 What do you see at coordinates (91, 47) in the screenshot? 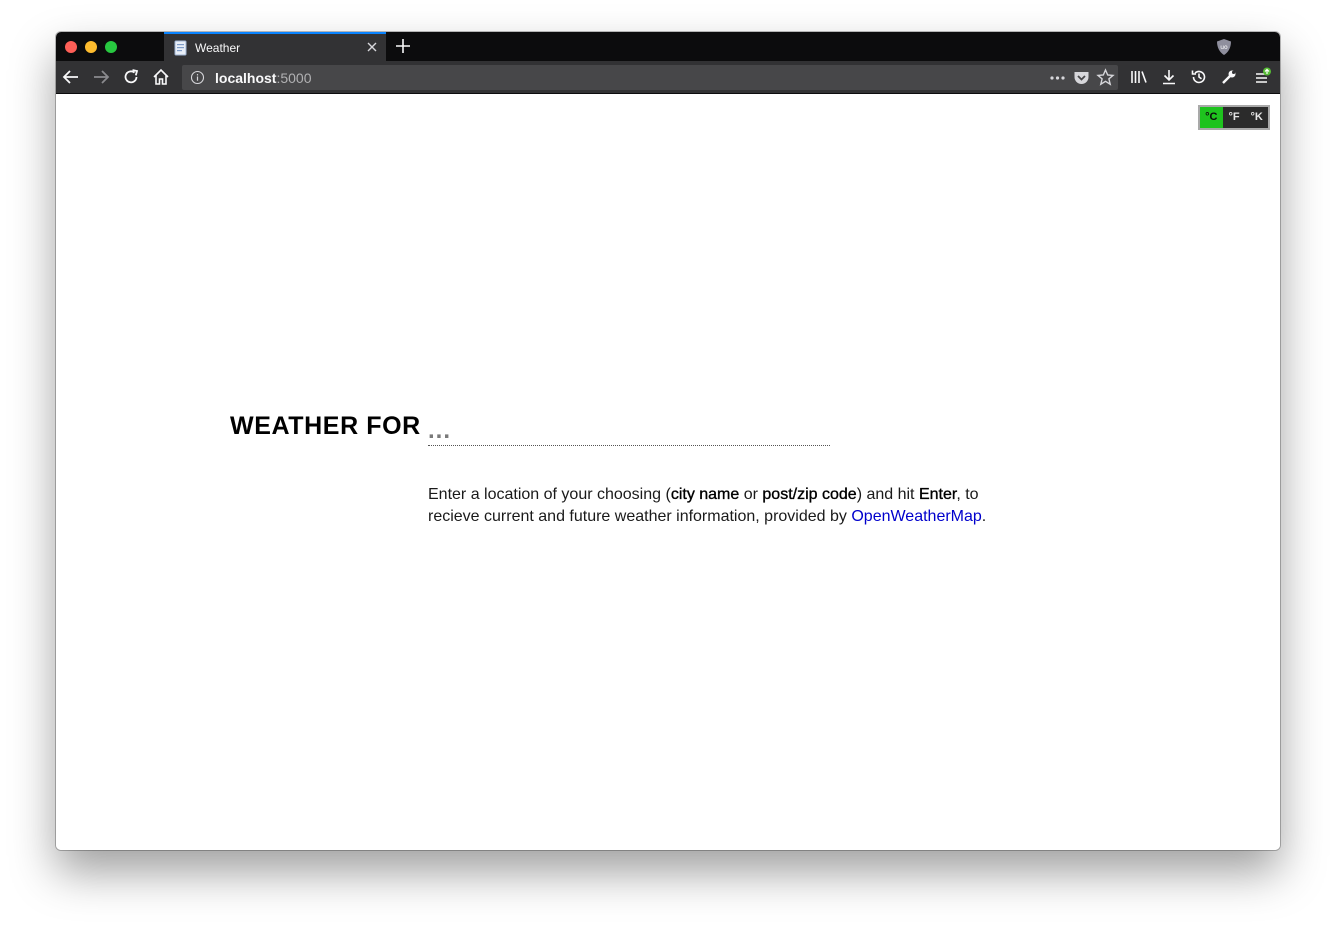
I see `window-minimize-button` at bounding box center [91, 47].